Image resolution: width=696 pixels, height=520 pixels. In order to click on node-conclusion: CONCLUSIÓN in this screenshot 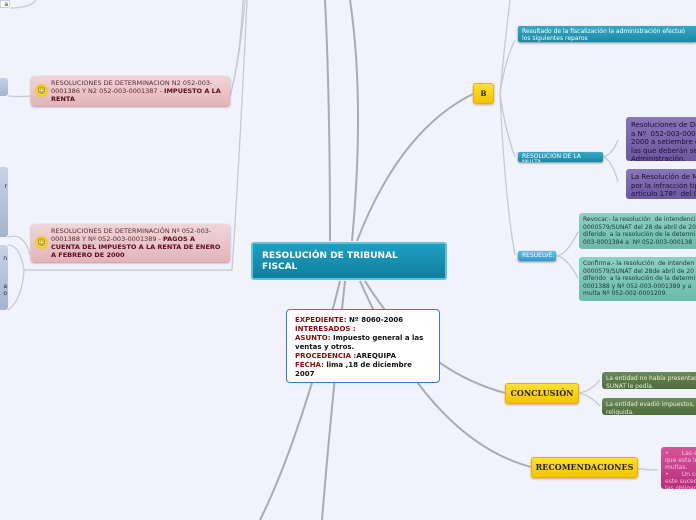, I will do `click(542, 393)`.